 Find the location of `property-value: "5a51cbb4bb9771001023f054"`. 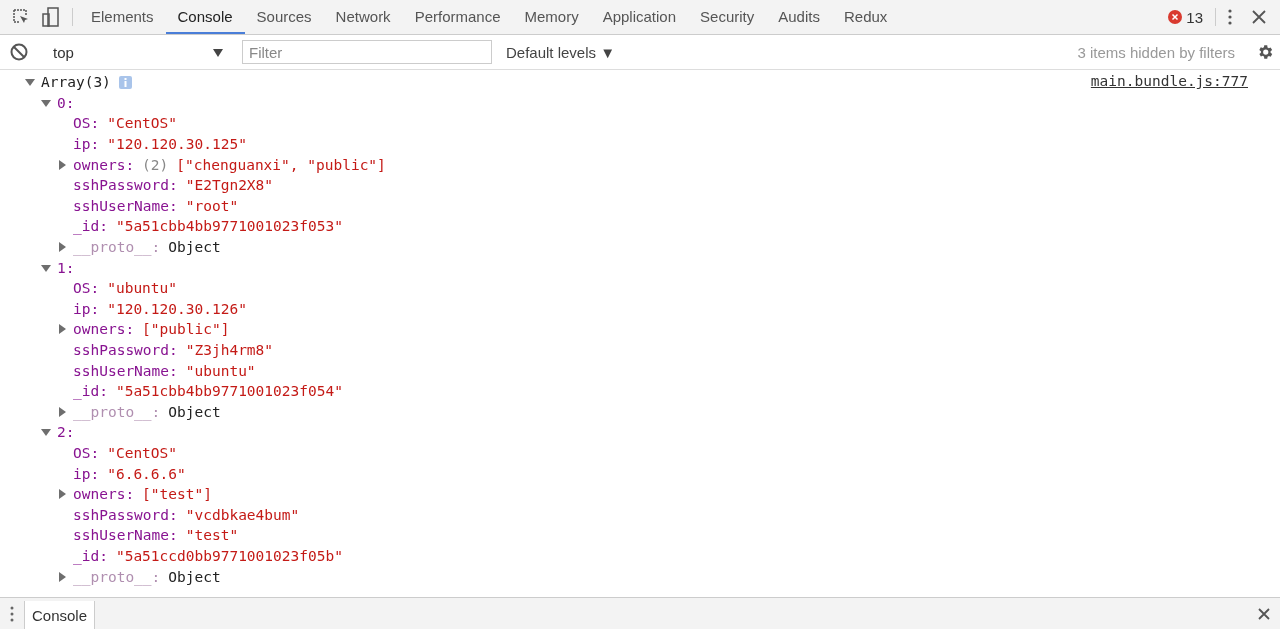

property-value: "5a51cbb4bb9771001023f054" is located at coordinates (229, 391).